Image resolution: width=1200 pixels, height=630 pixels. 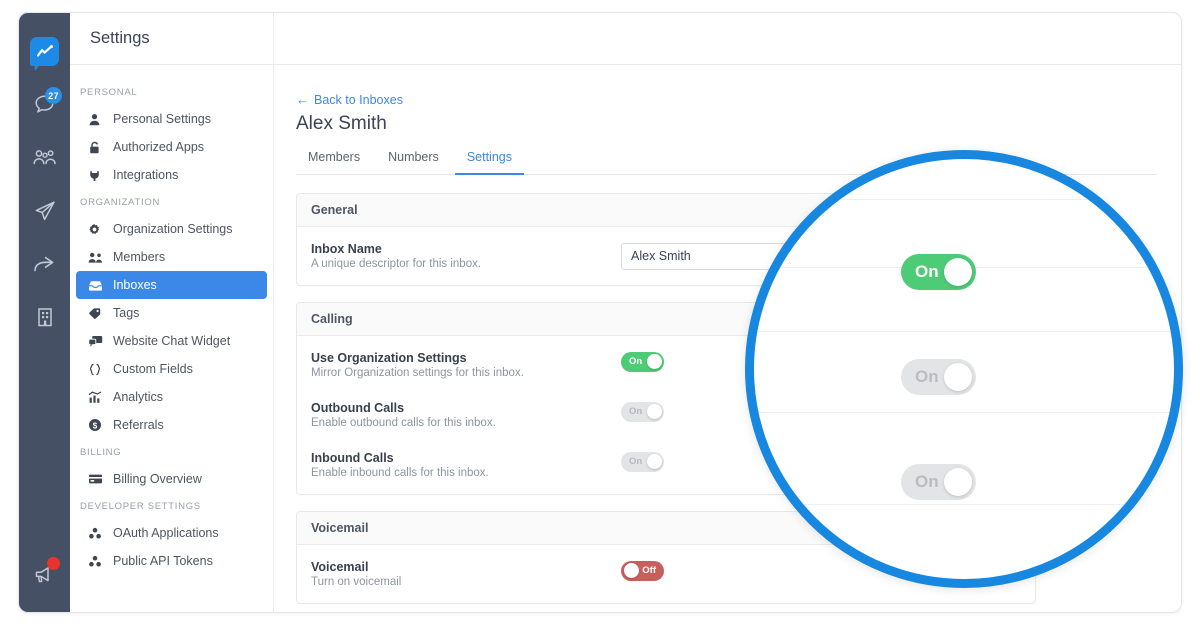 I want to click on magnified-toggle-outbound-calls: On, so click(x=938, y=377).